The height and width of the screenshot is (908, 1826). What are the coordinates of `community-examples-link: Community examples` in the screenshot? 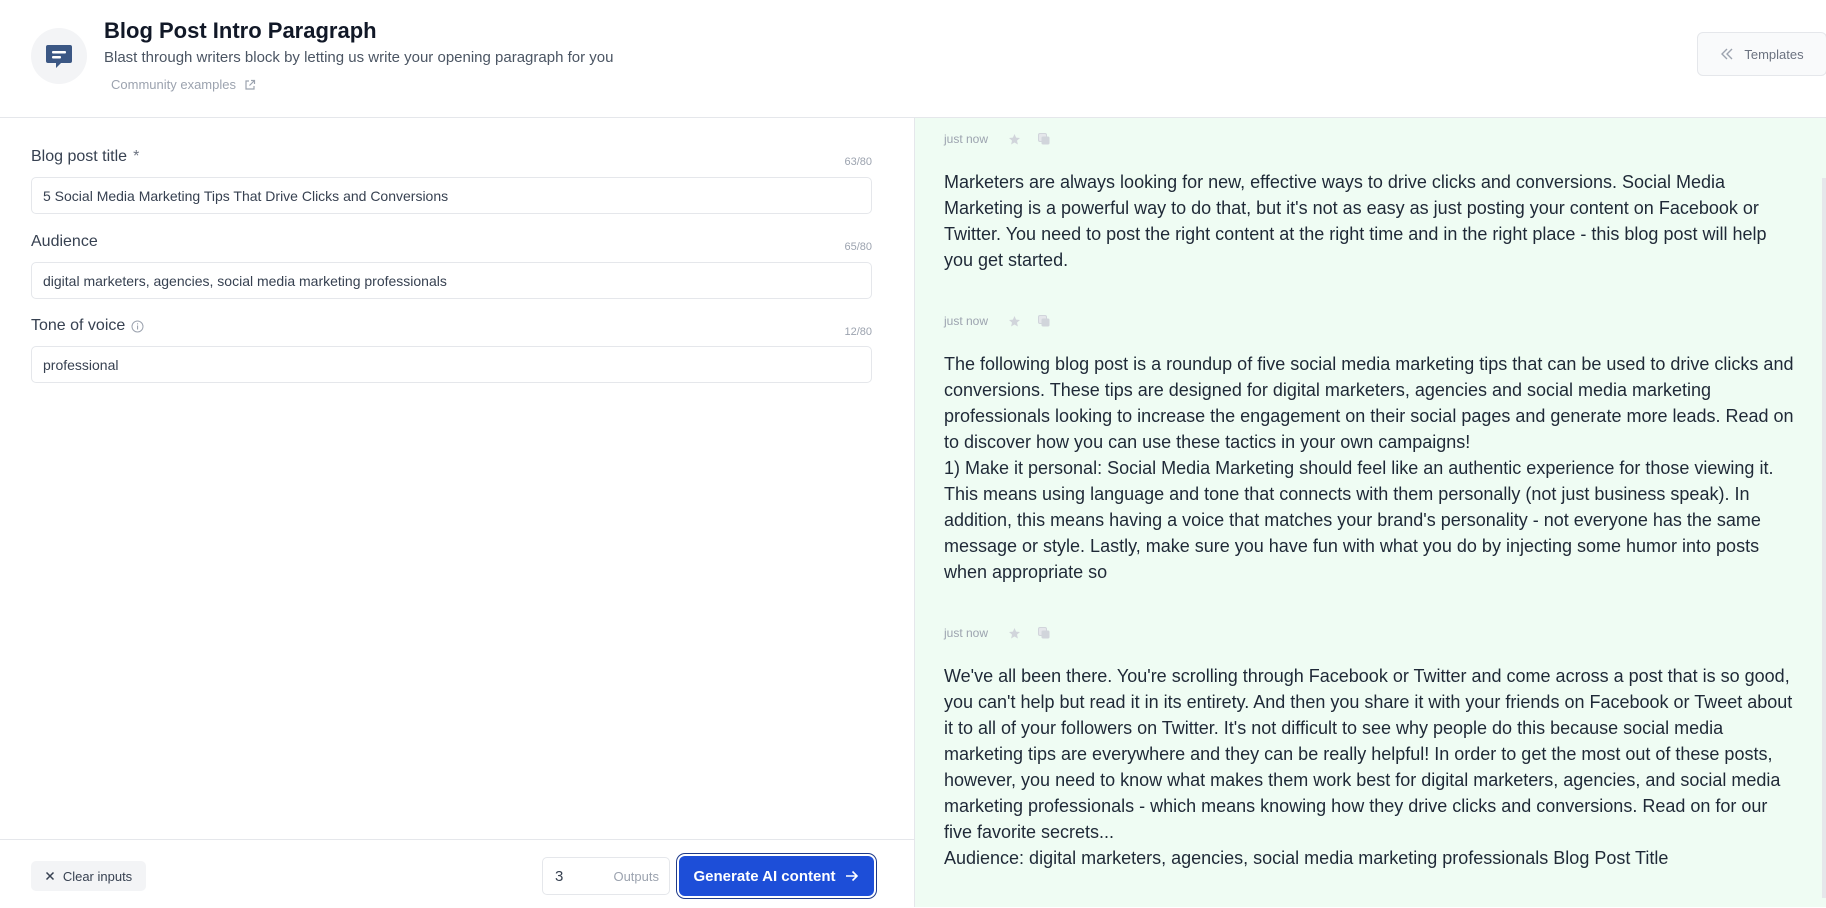 It's located at (183, 84).